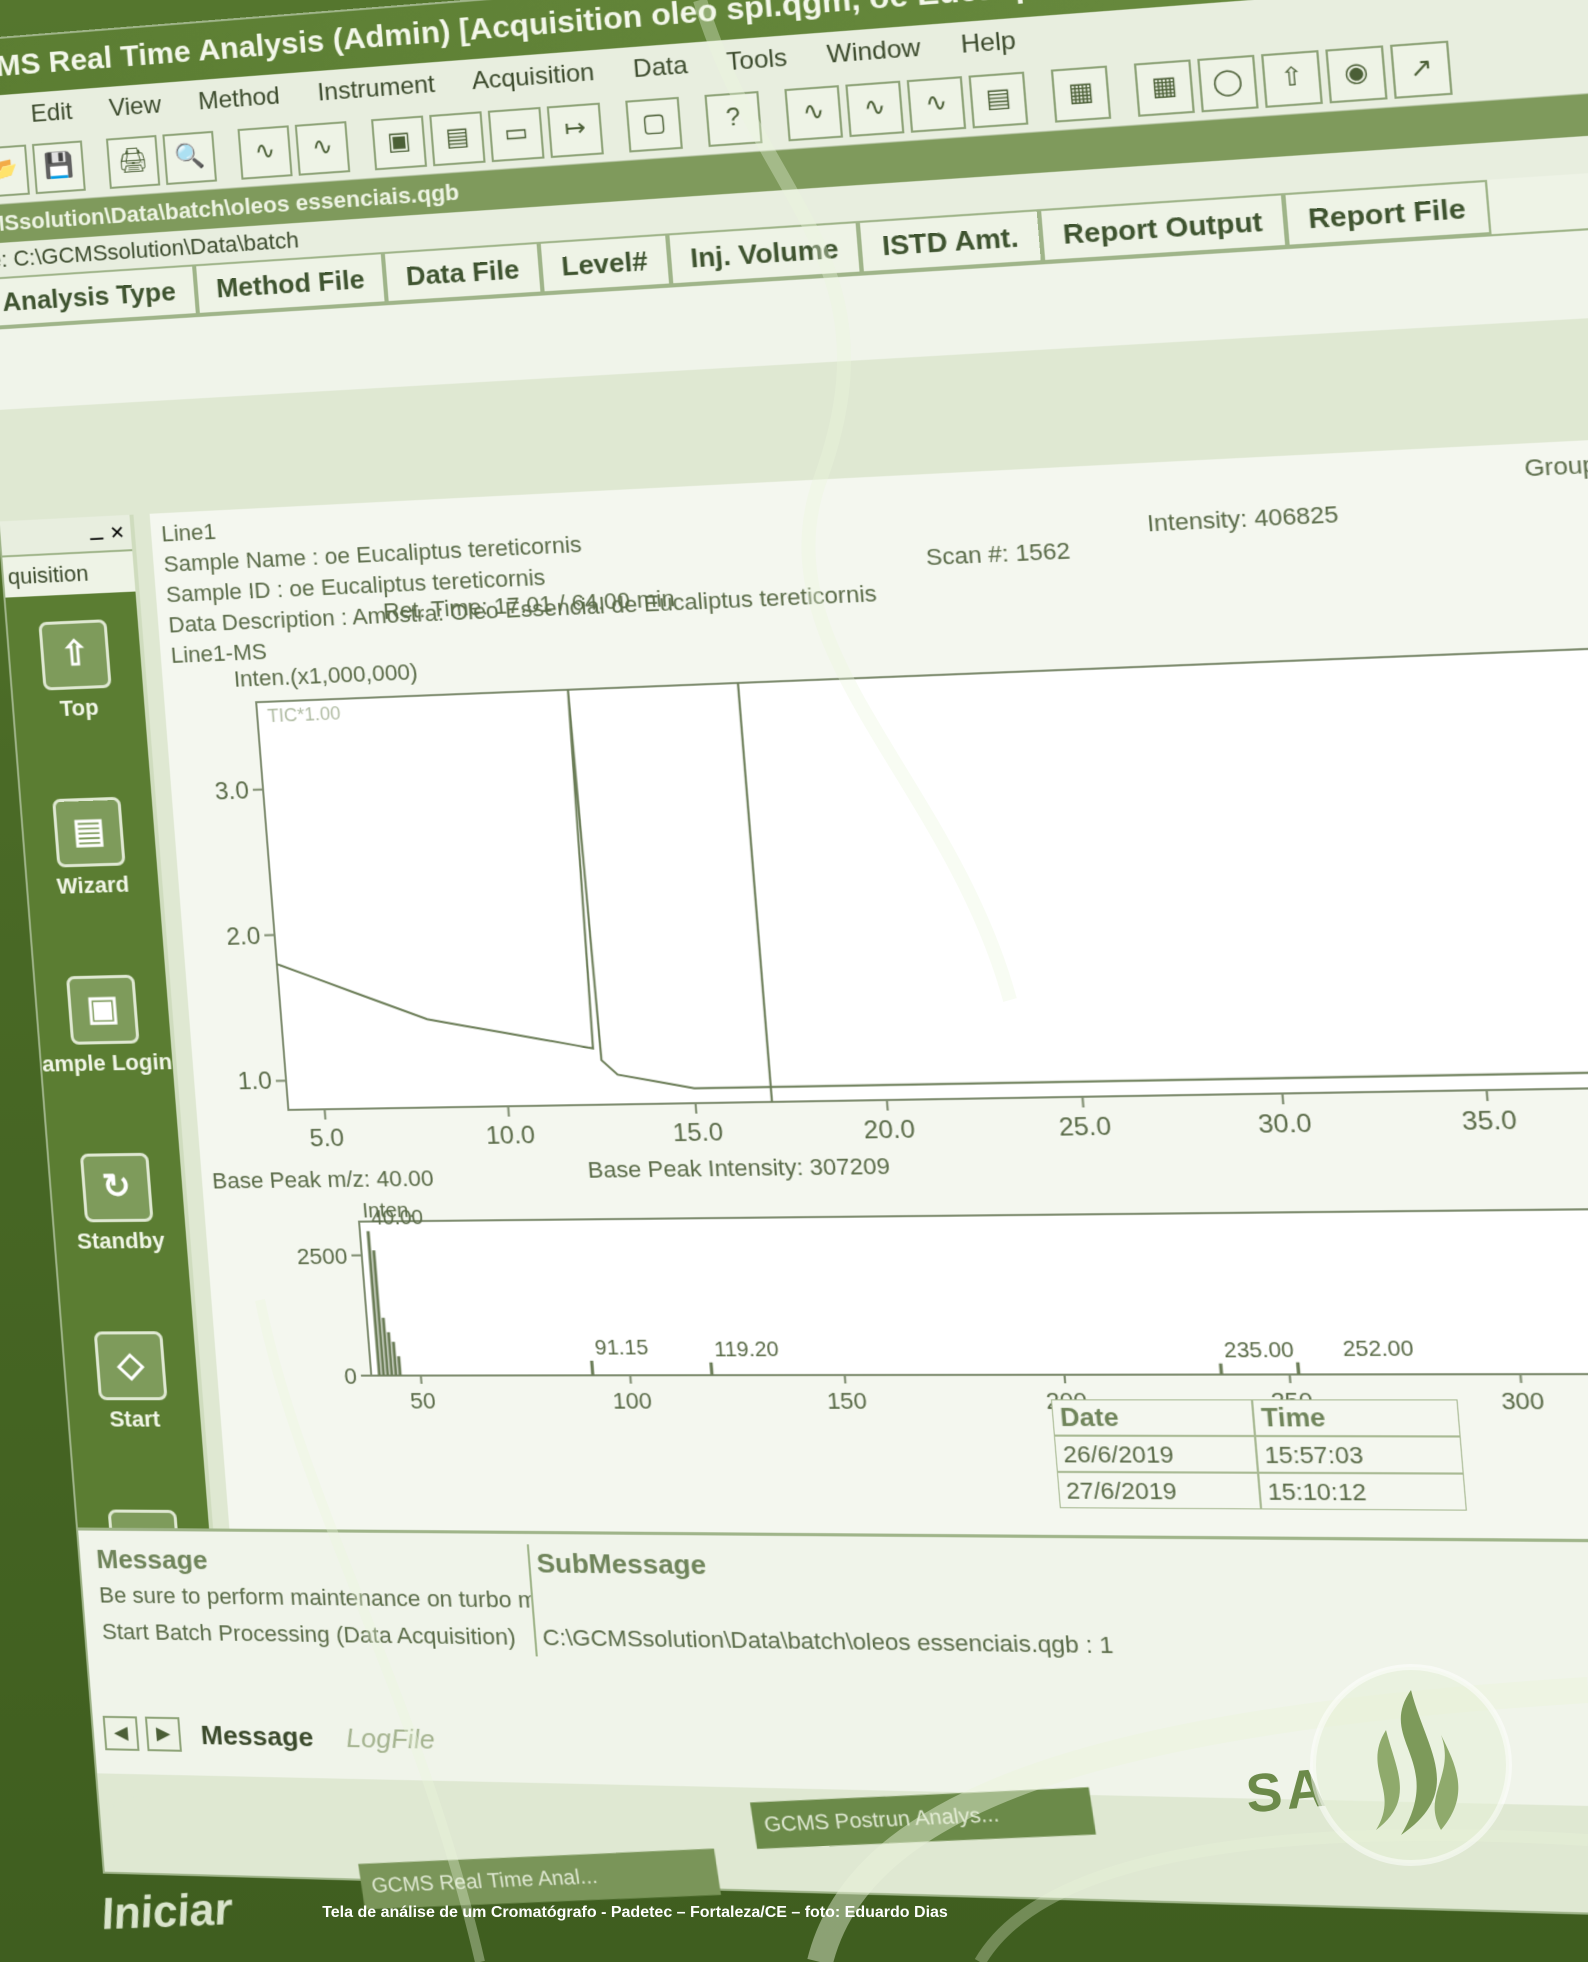 This screenshot has height=1962, width=1588. I want to click on bar-chart-icon: ▦, so click(1081, 94).